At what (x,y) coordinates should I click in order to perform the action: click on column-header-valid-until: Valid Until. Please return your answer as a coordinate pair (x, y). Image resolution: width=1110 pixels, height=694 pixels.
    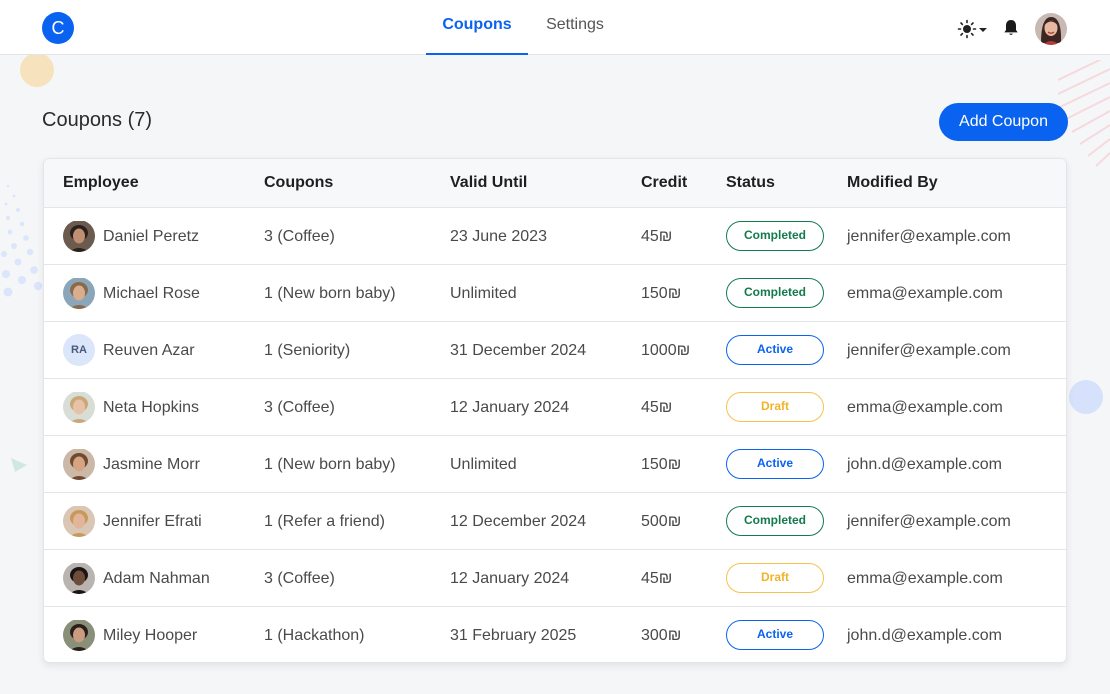
    Looking at the image, I should click on (488, 183).